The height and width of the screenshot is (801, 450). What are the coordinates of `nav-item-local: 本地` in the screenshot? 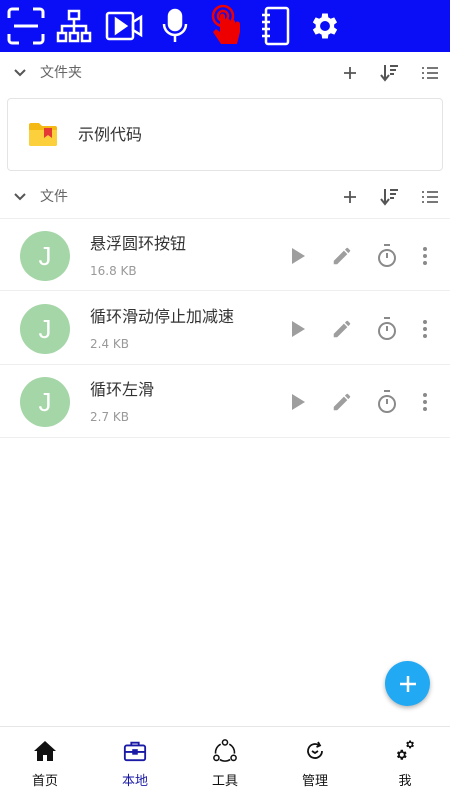 It's located at (135, 764).